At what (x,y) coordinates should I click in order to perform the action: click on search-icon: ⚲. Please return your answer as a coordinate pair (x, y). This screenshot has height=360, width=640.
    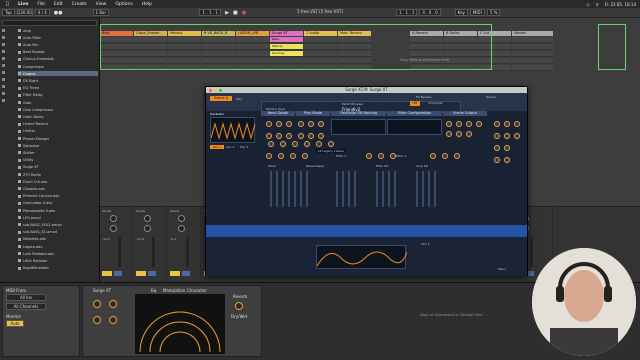
    Looking at the image, I should click on (597, 4).